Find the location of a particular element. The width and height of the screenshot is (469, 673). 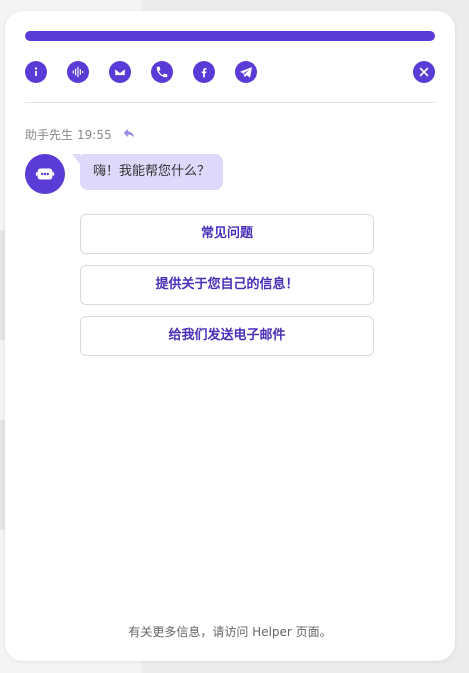

info-icon is located at coordinates (36, 72).